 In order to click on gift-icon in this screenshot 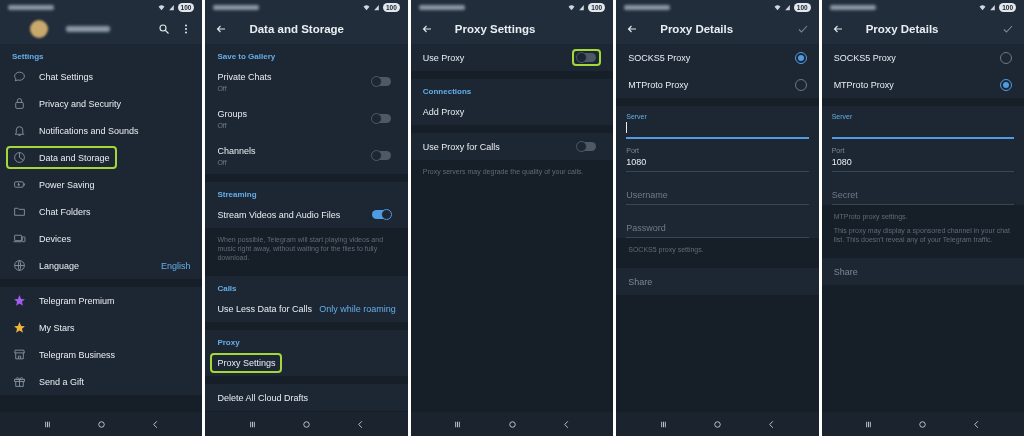, I will do `click(19, 381)`.